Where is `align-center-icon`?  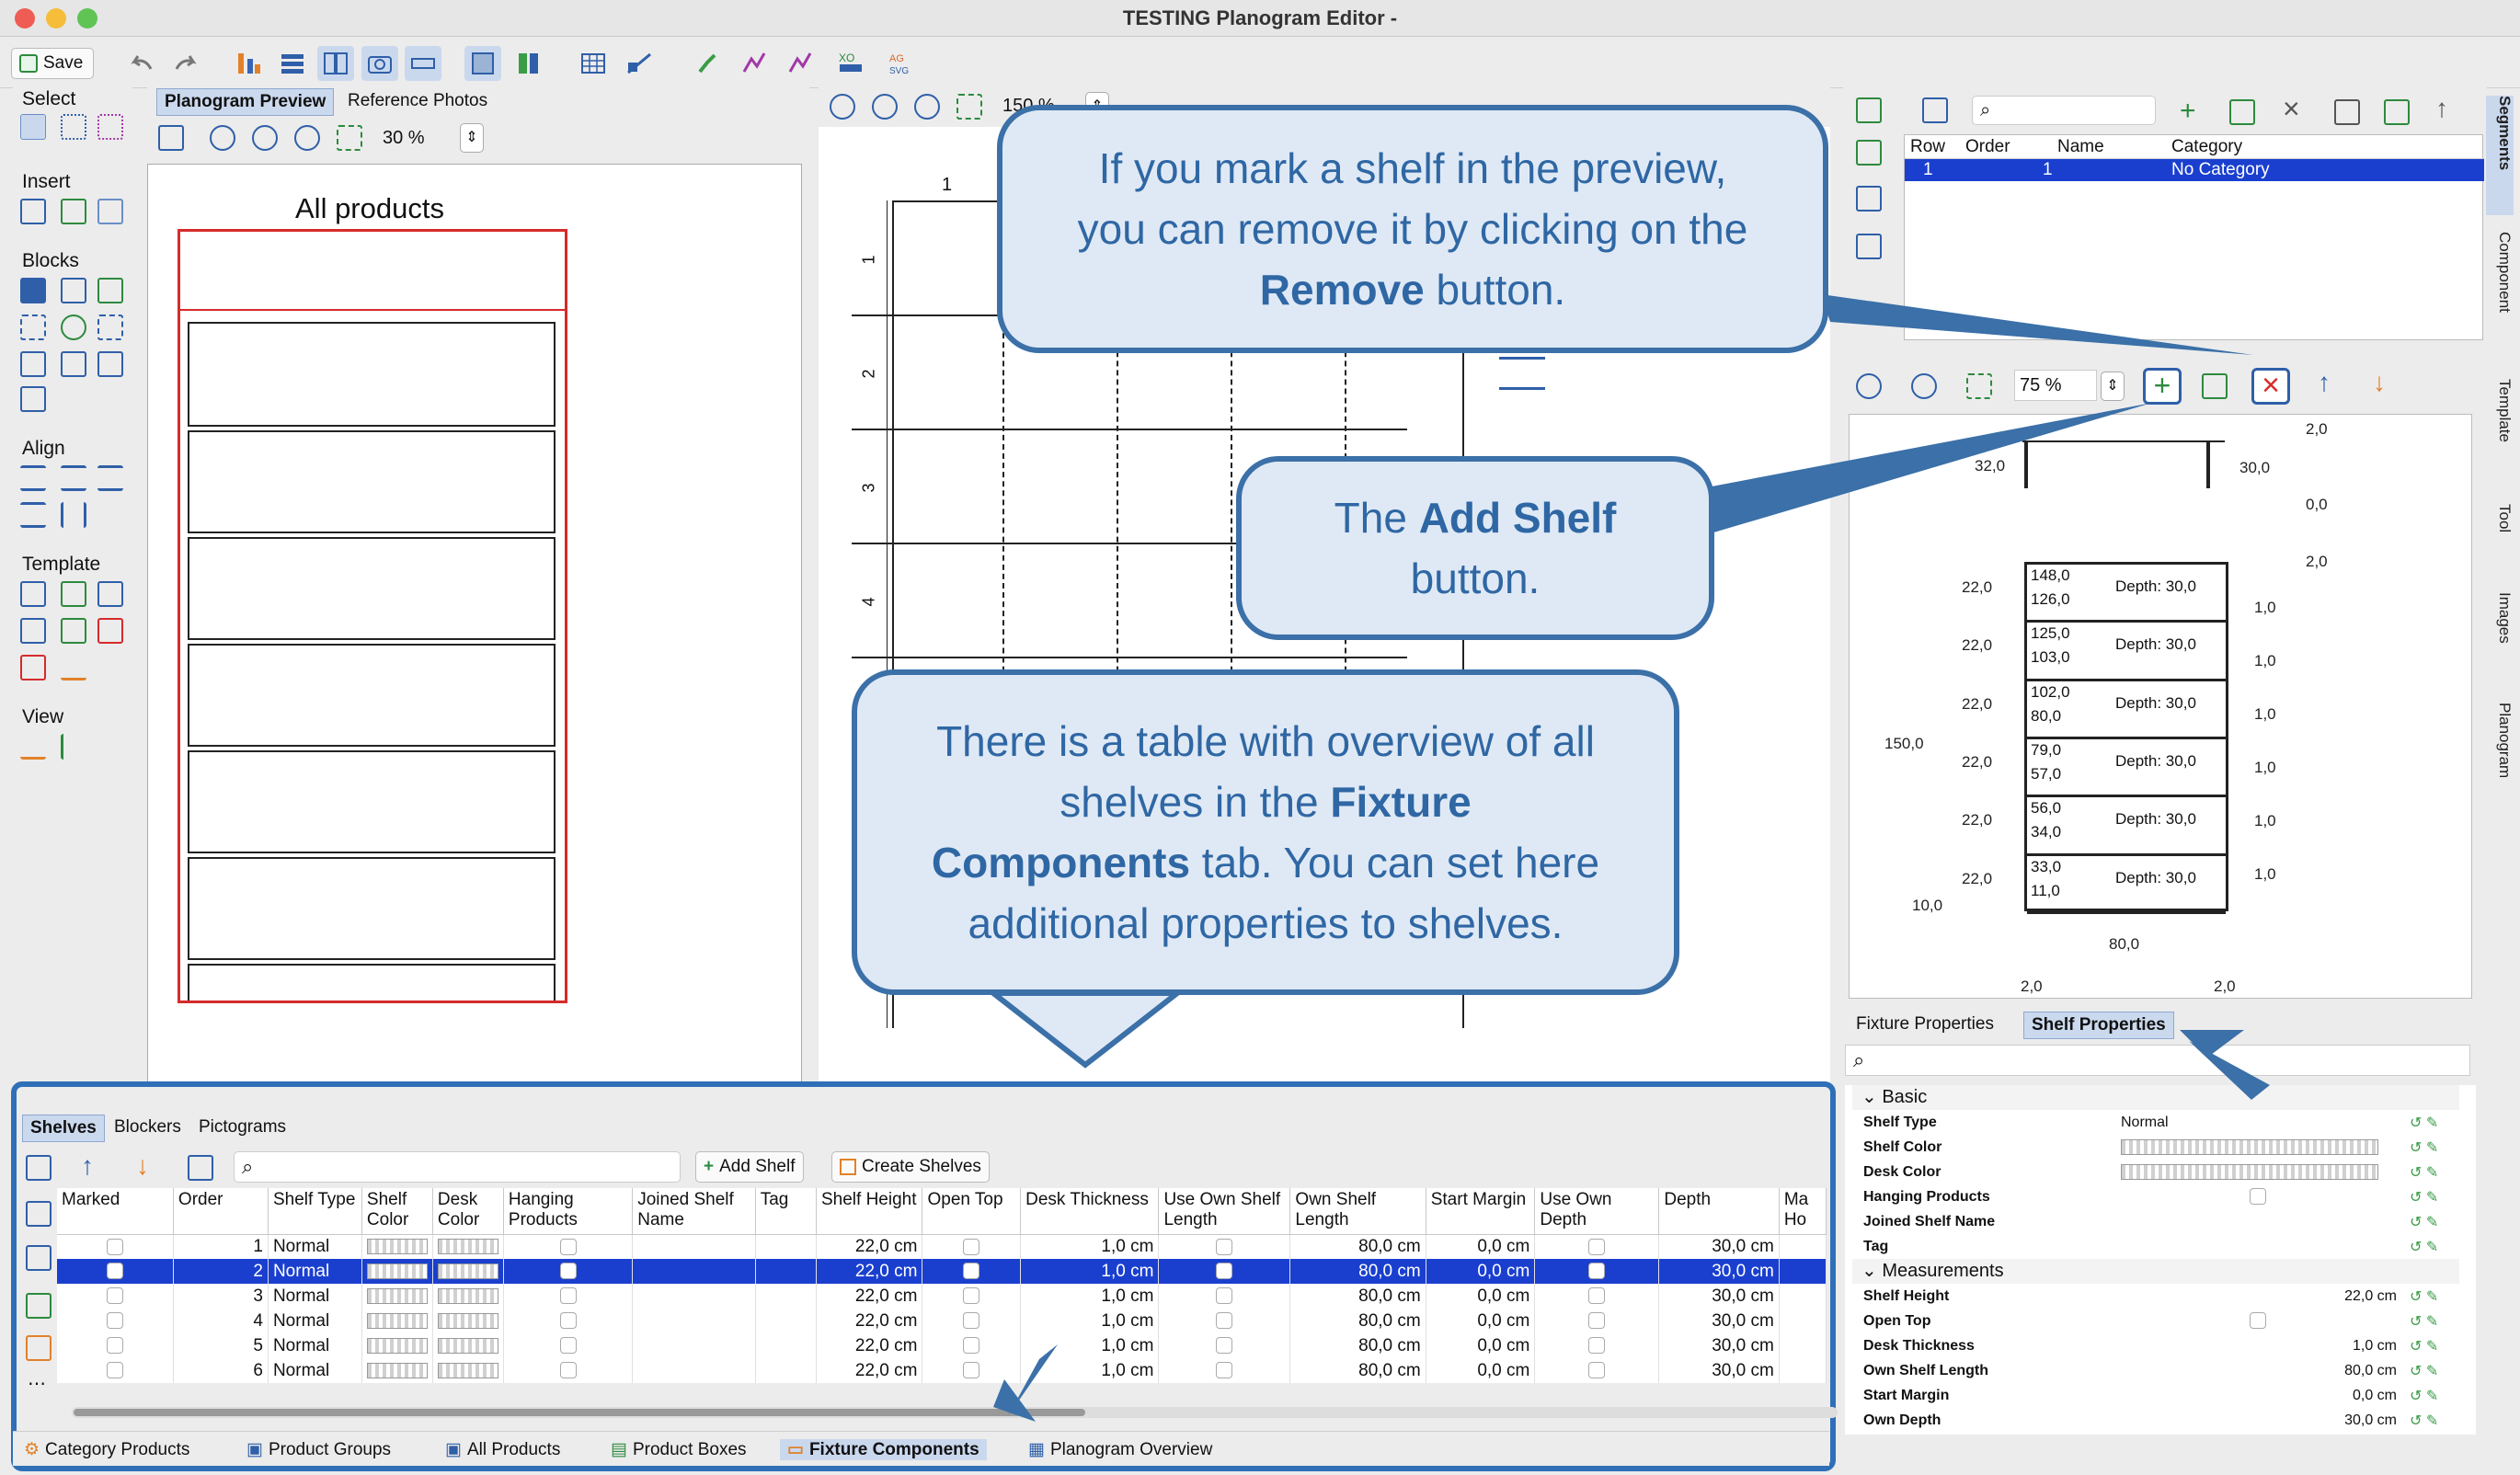 align-center-icon is located at coordinates (73, 478).